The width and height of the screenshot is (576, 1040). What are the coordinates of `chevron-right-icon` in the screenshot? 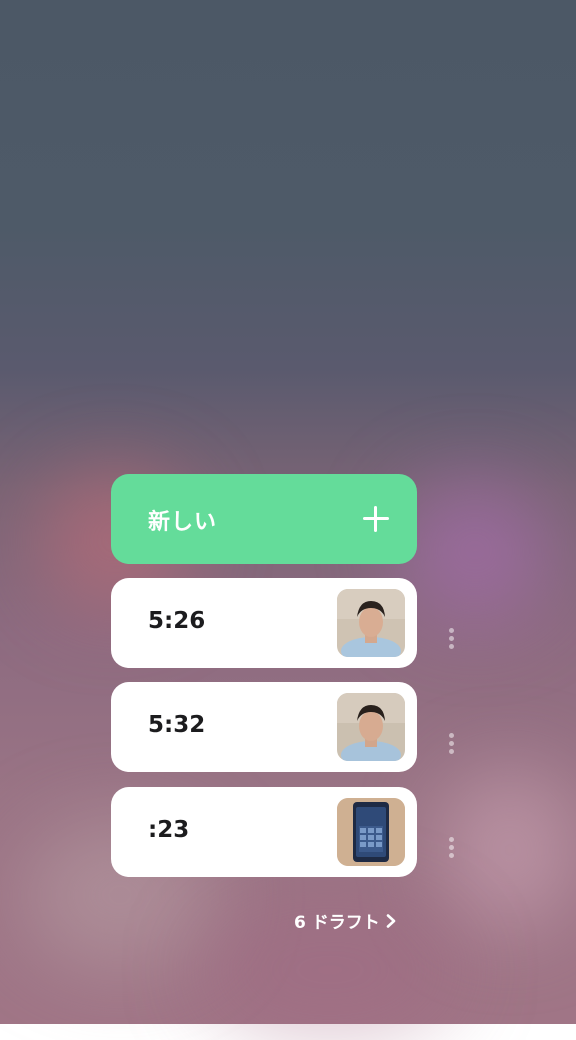 It's located at (391, 920).